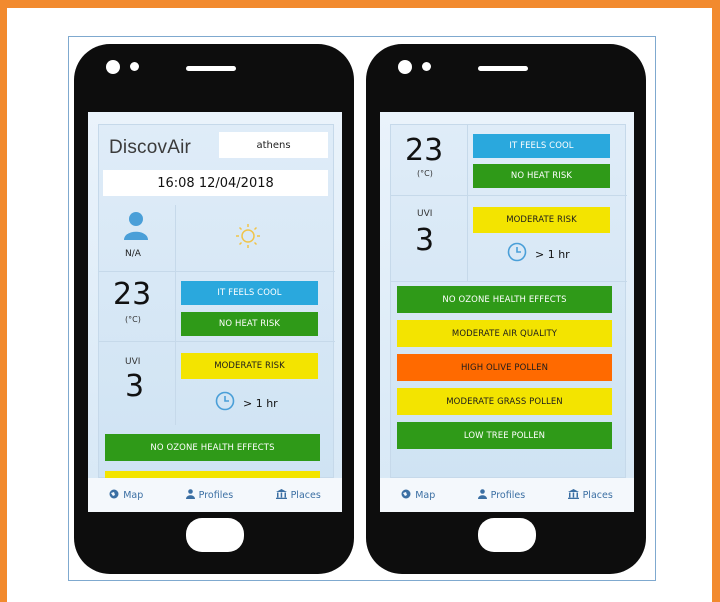 The height and width of the screenshot is (602, 720). What do you see at coordinates (150, 147) in the screenshot?
I see `discovair-logo: DiscovAir` at bounding box center [150, 147].